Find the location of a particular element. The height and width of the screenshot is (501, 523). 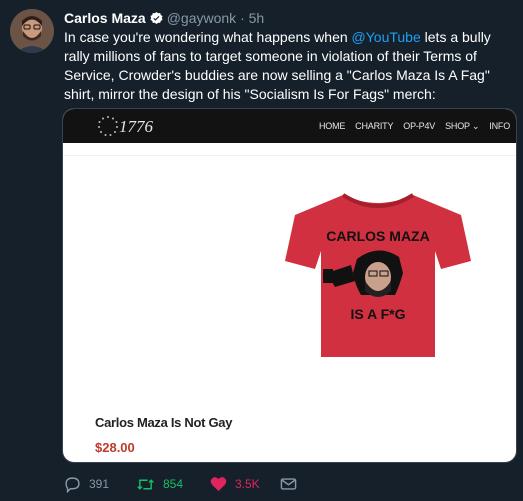

reply-icon is located at coordinates (72, 484).